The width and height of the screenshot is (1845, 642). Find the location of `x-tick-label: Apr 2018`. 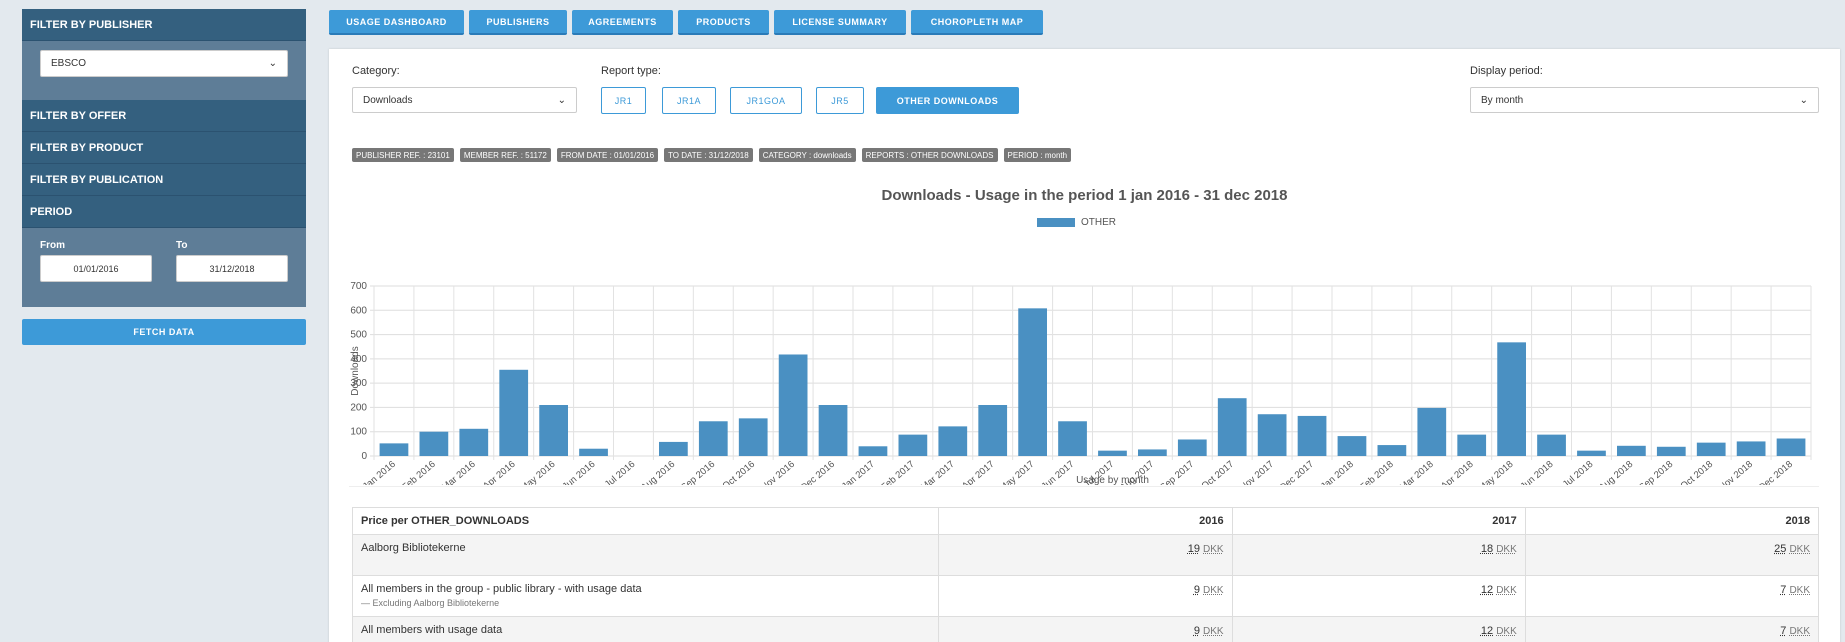

x-tick-label: Apr 2018 is located at coordinates (1457, 472).